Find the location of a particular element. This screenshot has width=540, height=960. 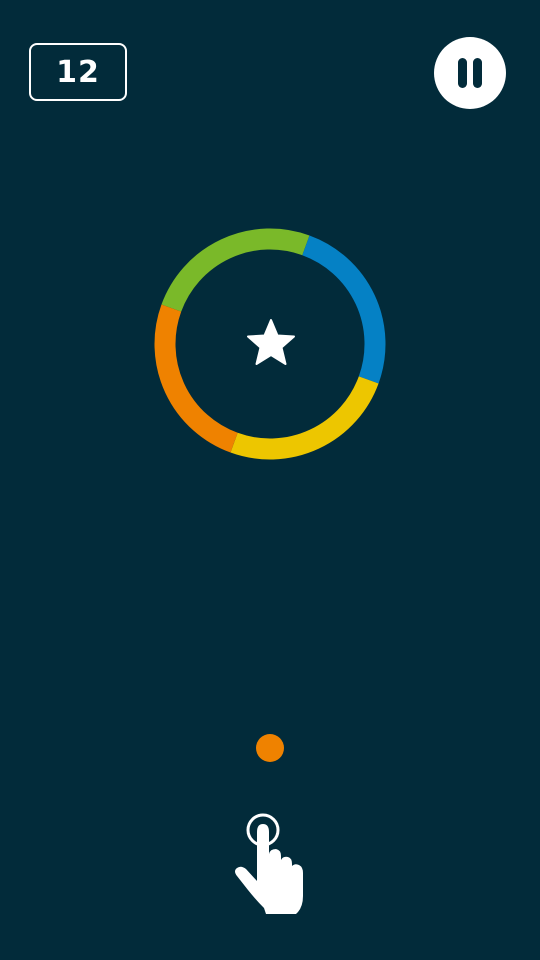

pause-icon-bar-right is located at coordinates (477, 73).